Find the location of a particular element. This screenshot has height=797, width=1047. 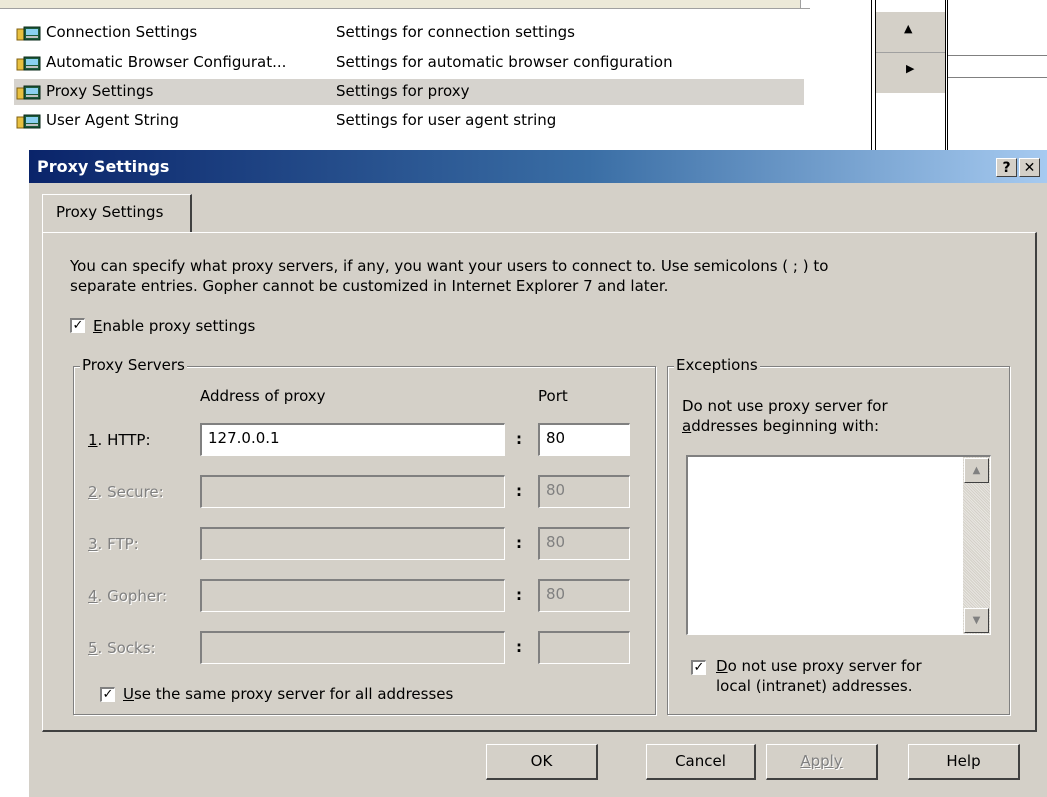

proxy-port-input is located at coordinates (584, 647).